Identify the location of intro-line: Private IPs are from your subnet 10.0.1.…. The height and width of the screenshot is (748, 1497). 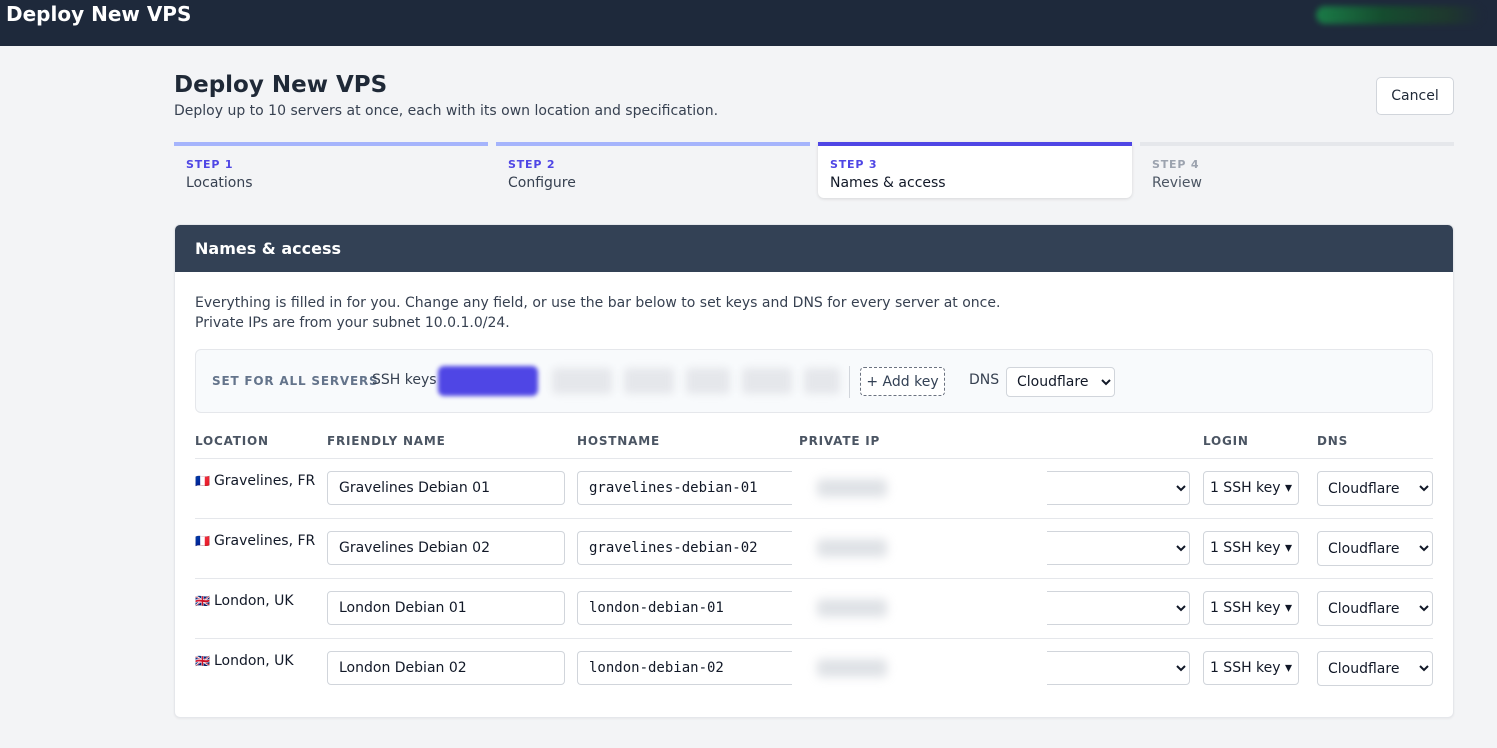
(352, 323).